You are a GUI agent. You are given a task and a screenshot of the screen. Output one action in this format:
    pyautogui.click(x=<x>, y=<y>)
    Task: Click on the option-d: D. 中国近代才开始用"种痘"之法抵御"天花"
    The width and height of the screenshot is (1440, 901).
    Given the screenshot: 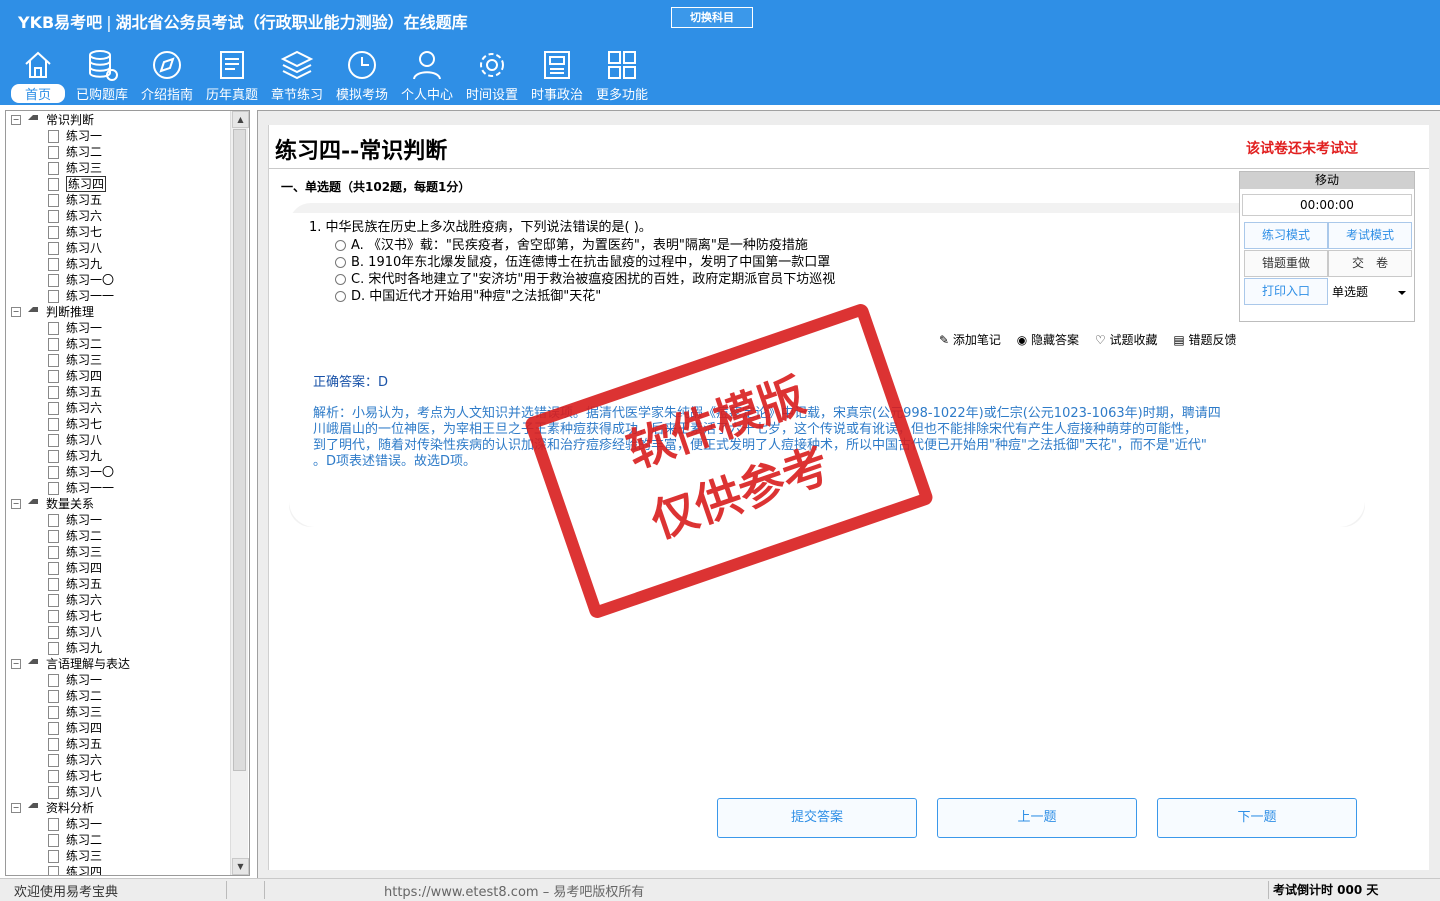 What is the action you would take?
    pyautogui.click(x=468, y=294)
    